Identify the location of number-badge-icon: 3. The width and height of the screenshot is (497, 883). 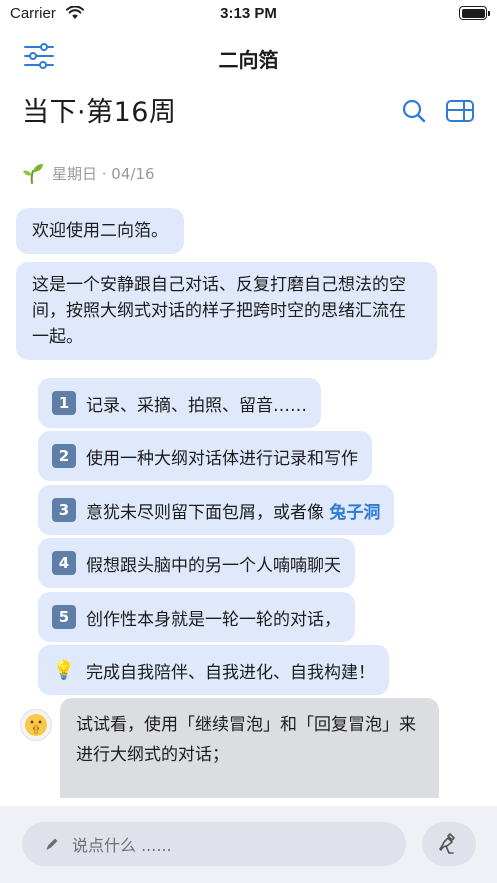
(64, 510).